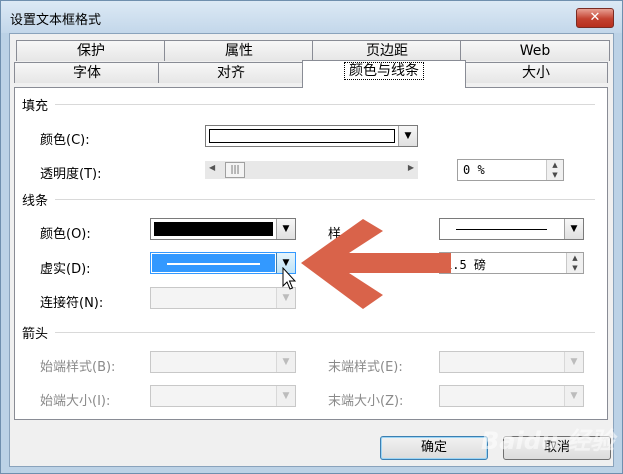 This screenshot has height=474, width=623. What do you see at coordinates (223, 362) in the screenshot?
I see `begin-style-dropdown: ▼` at bounding box center [223, 362].